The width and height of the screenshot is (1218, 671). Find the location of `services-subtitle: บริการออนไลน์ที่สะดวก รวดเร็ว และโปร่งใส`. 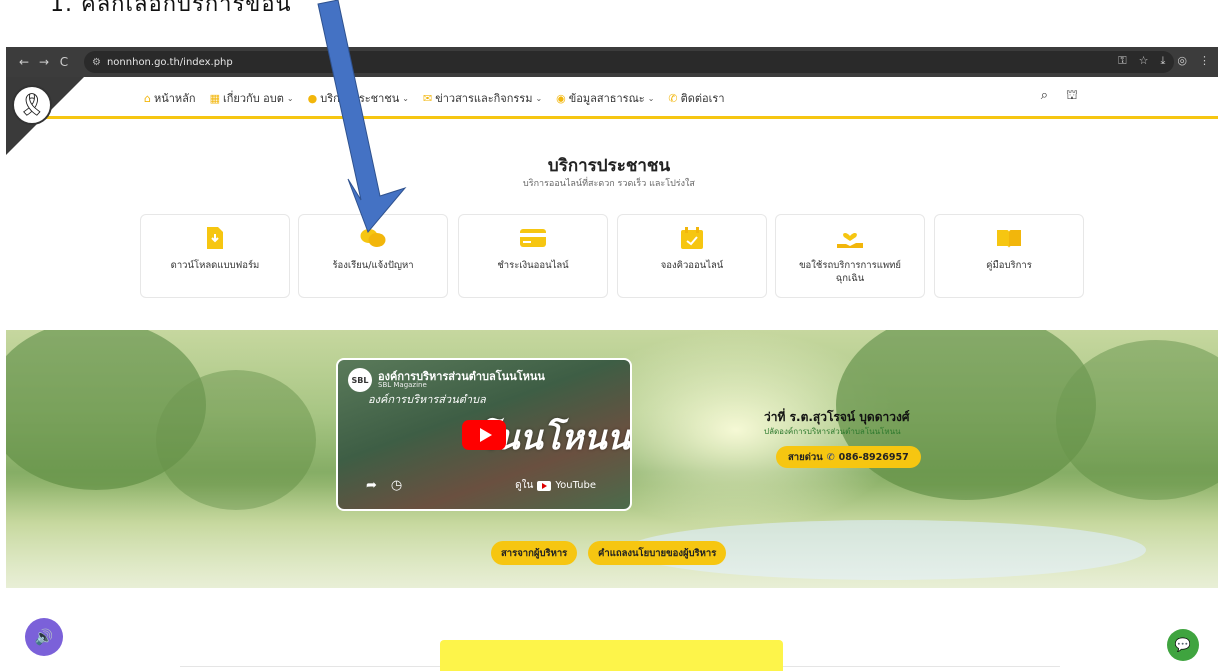

services-subtitle: บริการออนไลน์ที่สะดวก รวดเร็ว และโปร่งใส is located at coordinates (609, 184).